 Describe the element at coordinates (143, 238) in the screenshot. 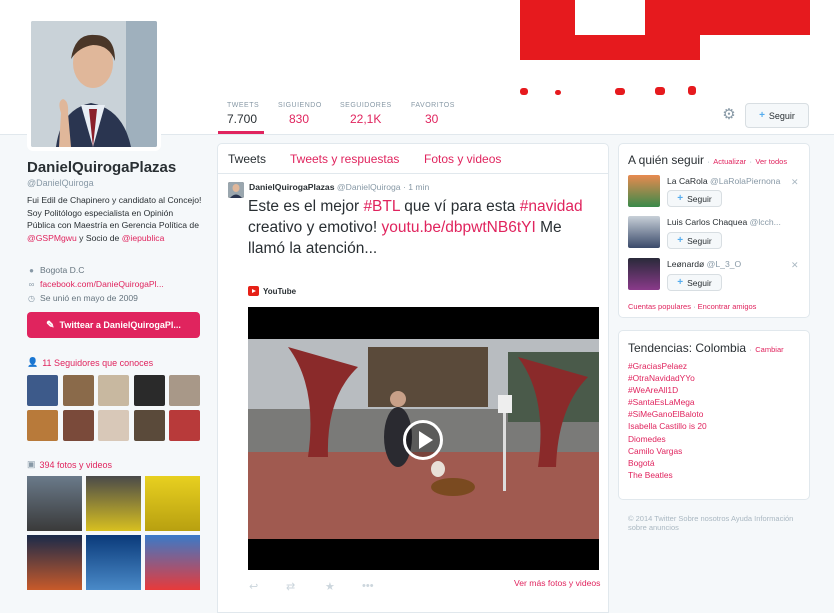

I see `bio-mention: @iepublica` at that location.